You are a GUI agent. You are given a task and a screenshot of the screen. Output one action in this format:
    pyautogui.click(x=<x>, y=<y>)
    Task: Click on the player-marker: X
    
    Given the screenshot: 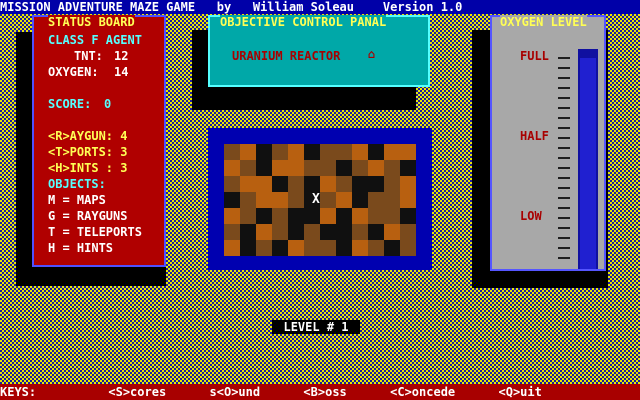 What is the action you would take?
    pyautogui.click(x=316, y=199)
    